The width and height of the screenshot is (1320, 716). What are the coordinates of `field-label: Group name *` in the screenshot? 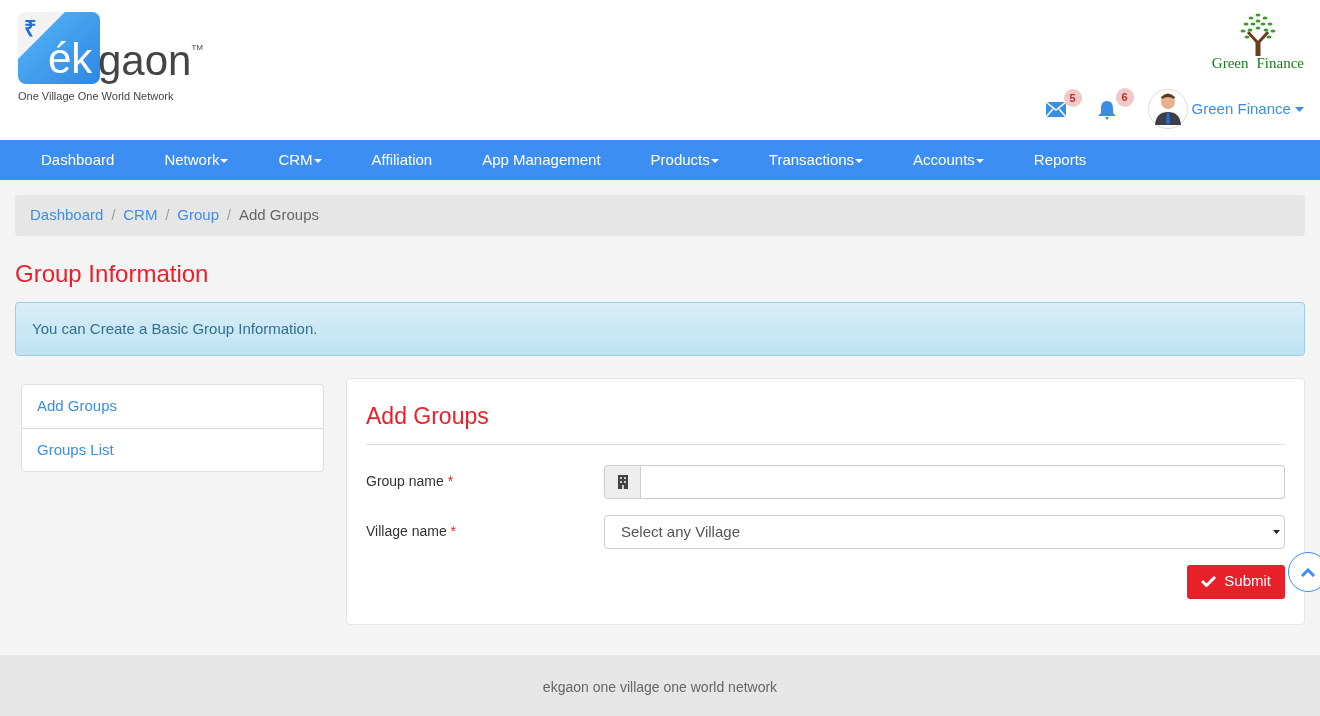 It's located at (410, 481).